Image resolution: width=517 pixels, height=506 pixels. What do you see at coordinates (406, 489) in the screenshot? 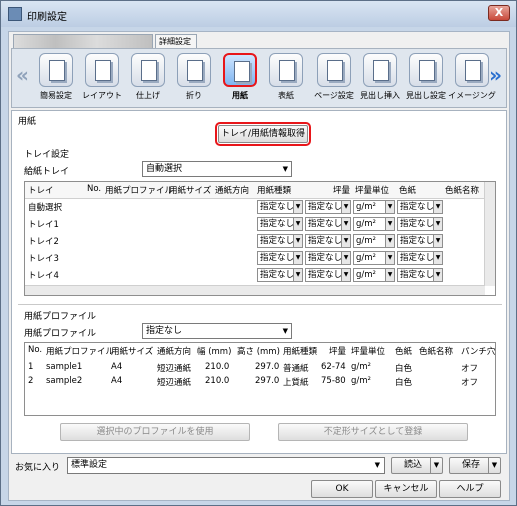
I see `cancel-button: キャンセル` at bounding box center [406, 489].